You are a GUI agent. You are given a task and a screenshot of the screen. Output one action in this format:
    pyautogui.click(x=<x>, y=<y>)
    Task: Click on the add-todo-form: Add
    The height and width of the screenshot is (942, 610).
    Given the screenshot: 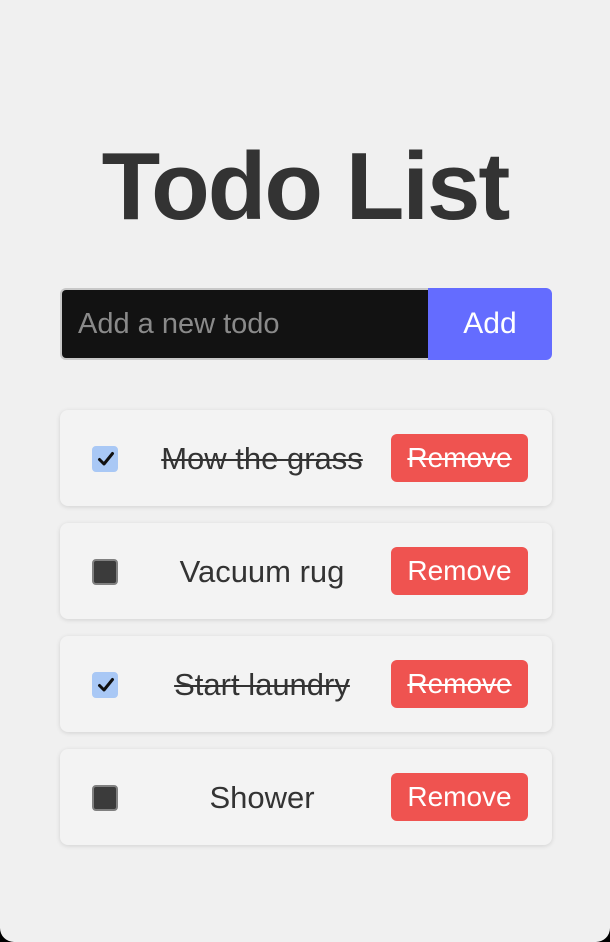 What is the action you would take?
    pyautogui.click(x=306, y=324)
    